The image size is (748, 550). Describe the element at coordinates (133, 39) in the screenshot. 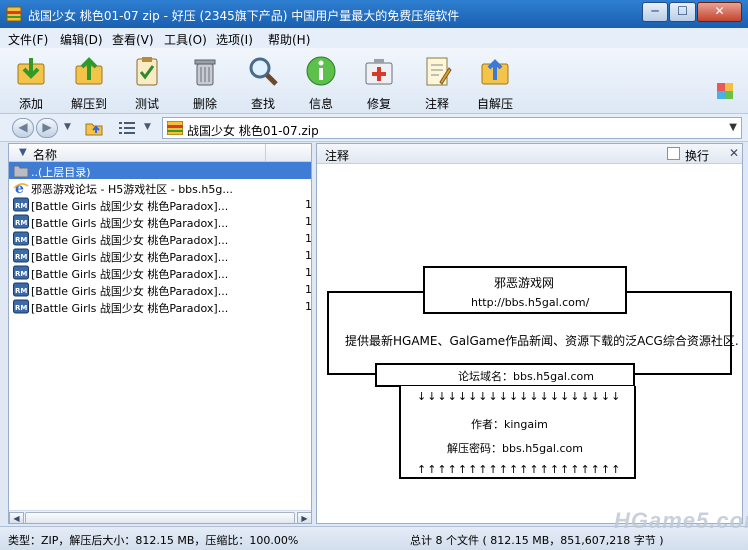

I see `menu-view: 查看(V)` at that location.